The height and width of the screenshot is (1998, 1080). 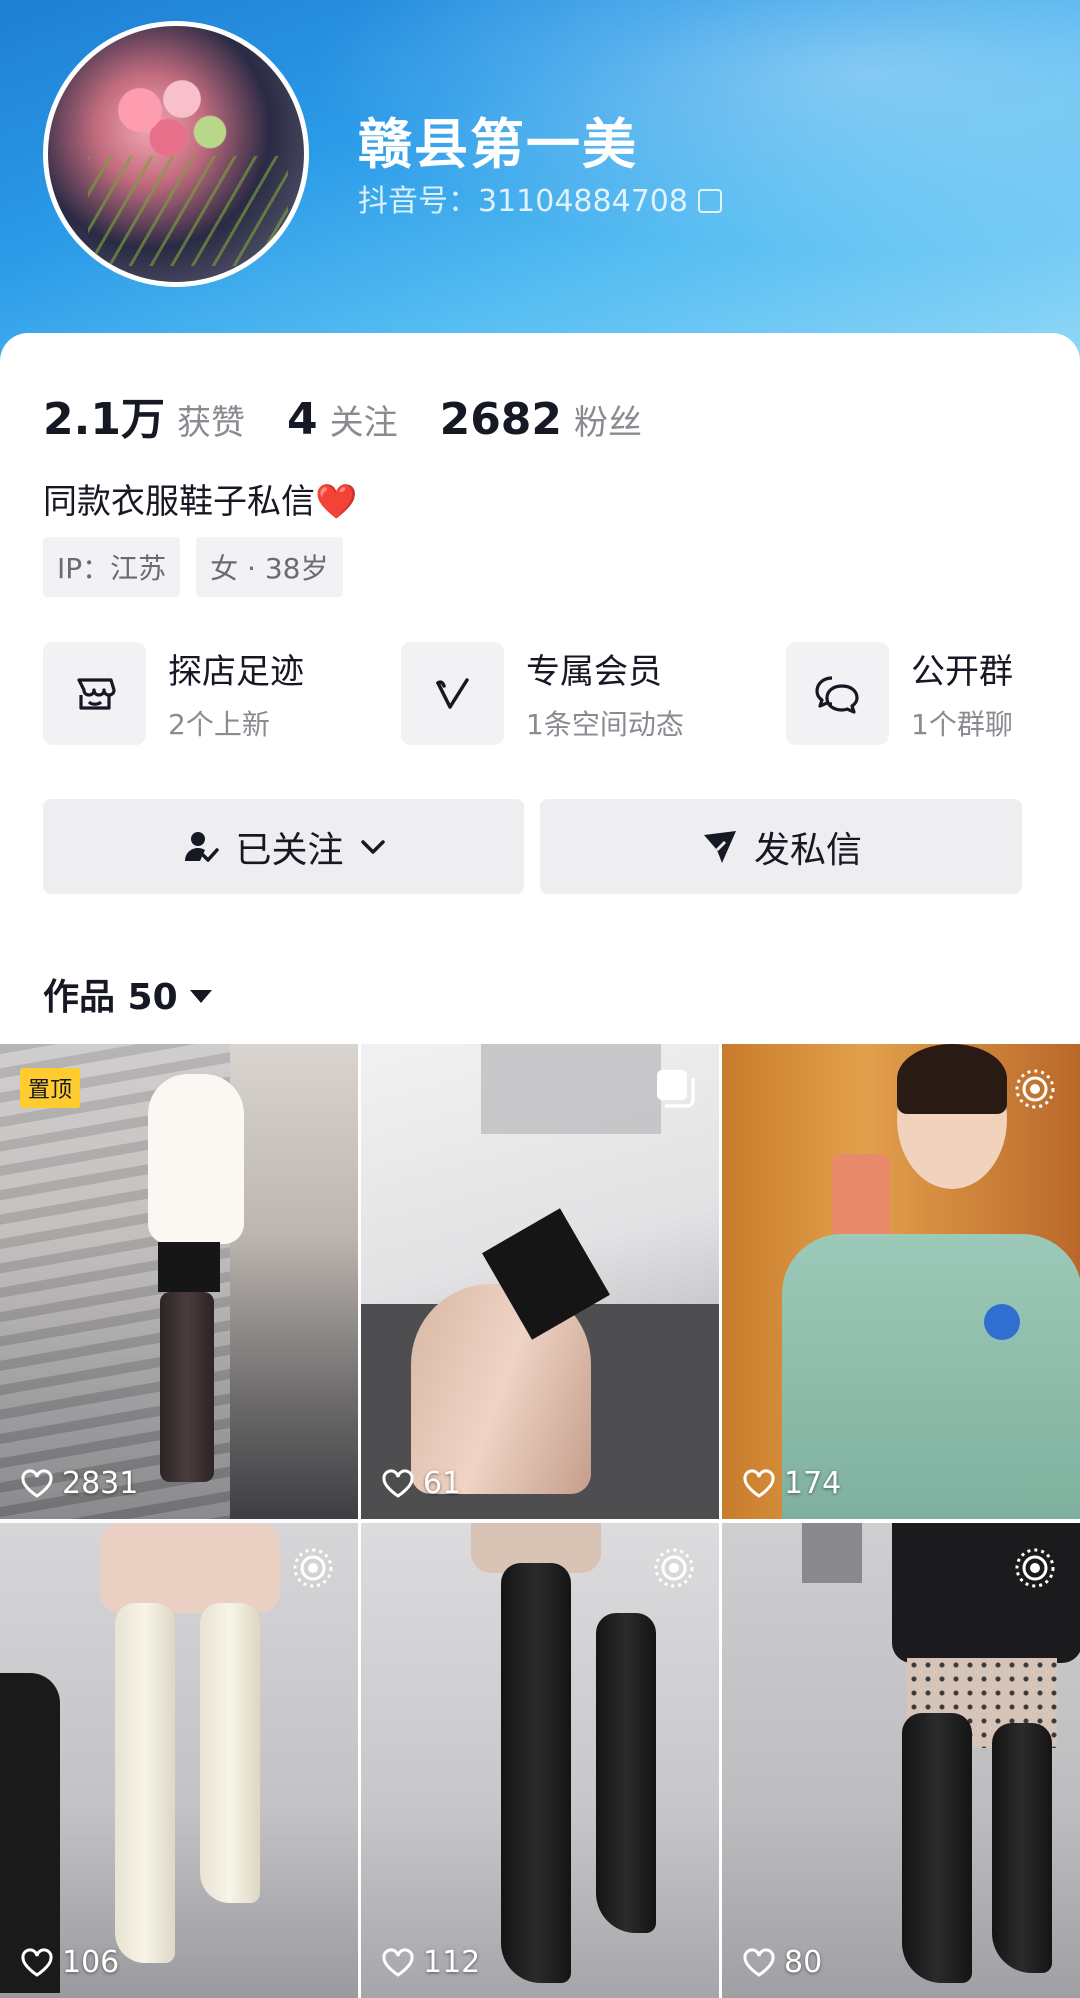 I want to click on feature-group-sub: 1个群聊, so click(x=962, y=724).